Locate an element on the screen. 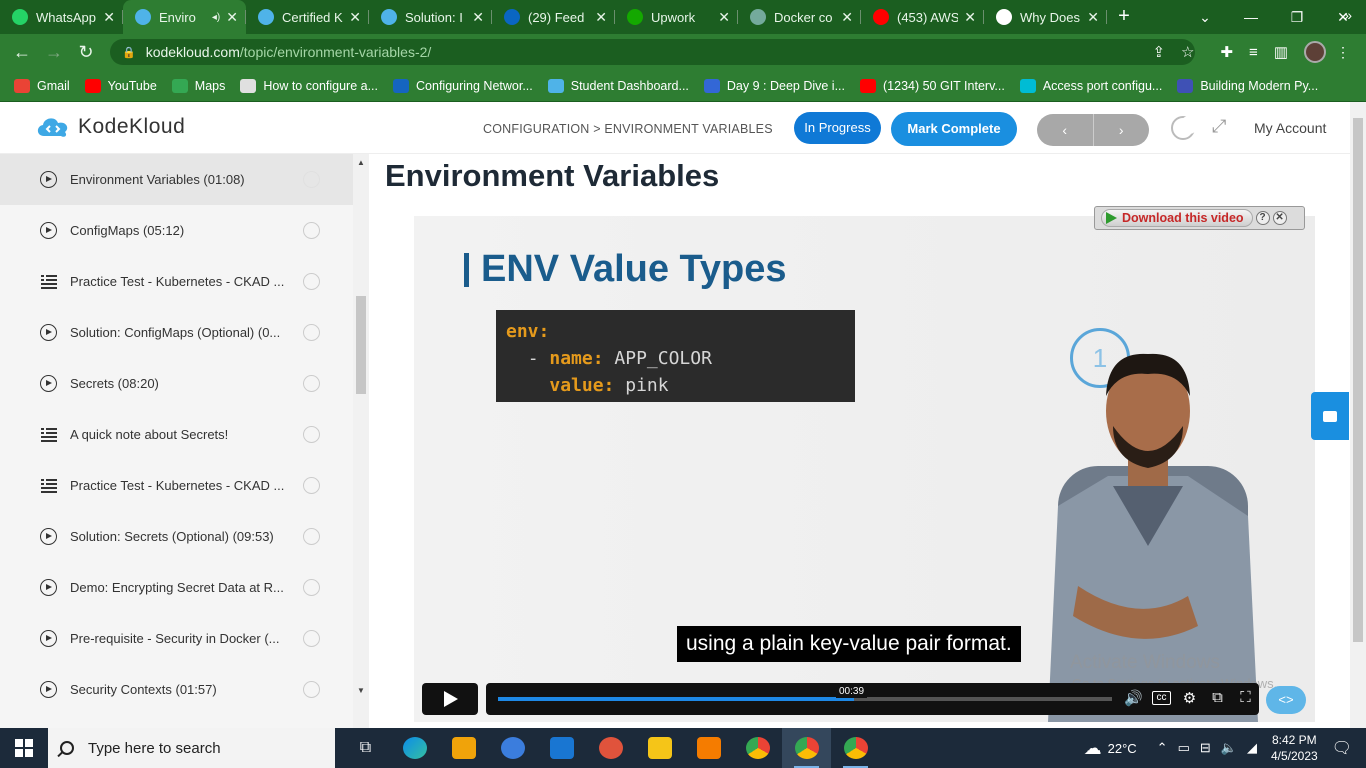 The height and width of the screenshot is (768, 1366). bookmark-item: Gmail is located at coordinates (42, 85).